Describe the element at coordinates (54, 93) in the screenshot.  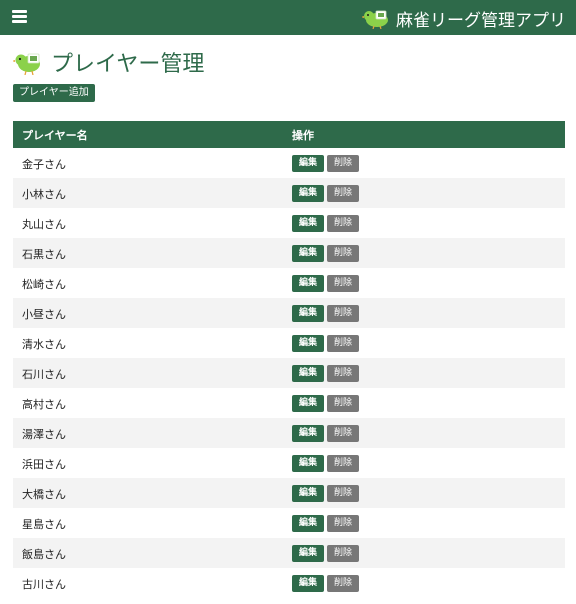
I see `add-player-button: プレイヤー追加` at that location.